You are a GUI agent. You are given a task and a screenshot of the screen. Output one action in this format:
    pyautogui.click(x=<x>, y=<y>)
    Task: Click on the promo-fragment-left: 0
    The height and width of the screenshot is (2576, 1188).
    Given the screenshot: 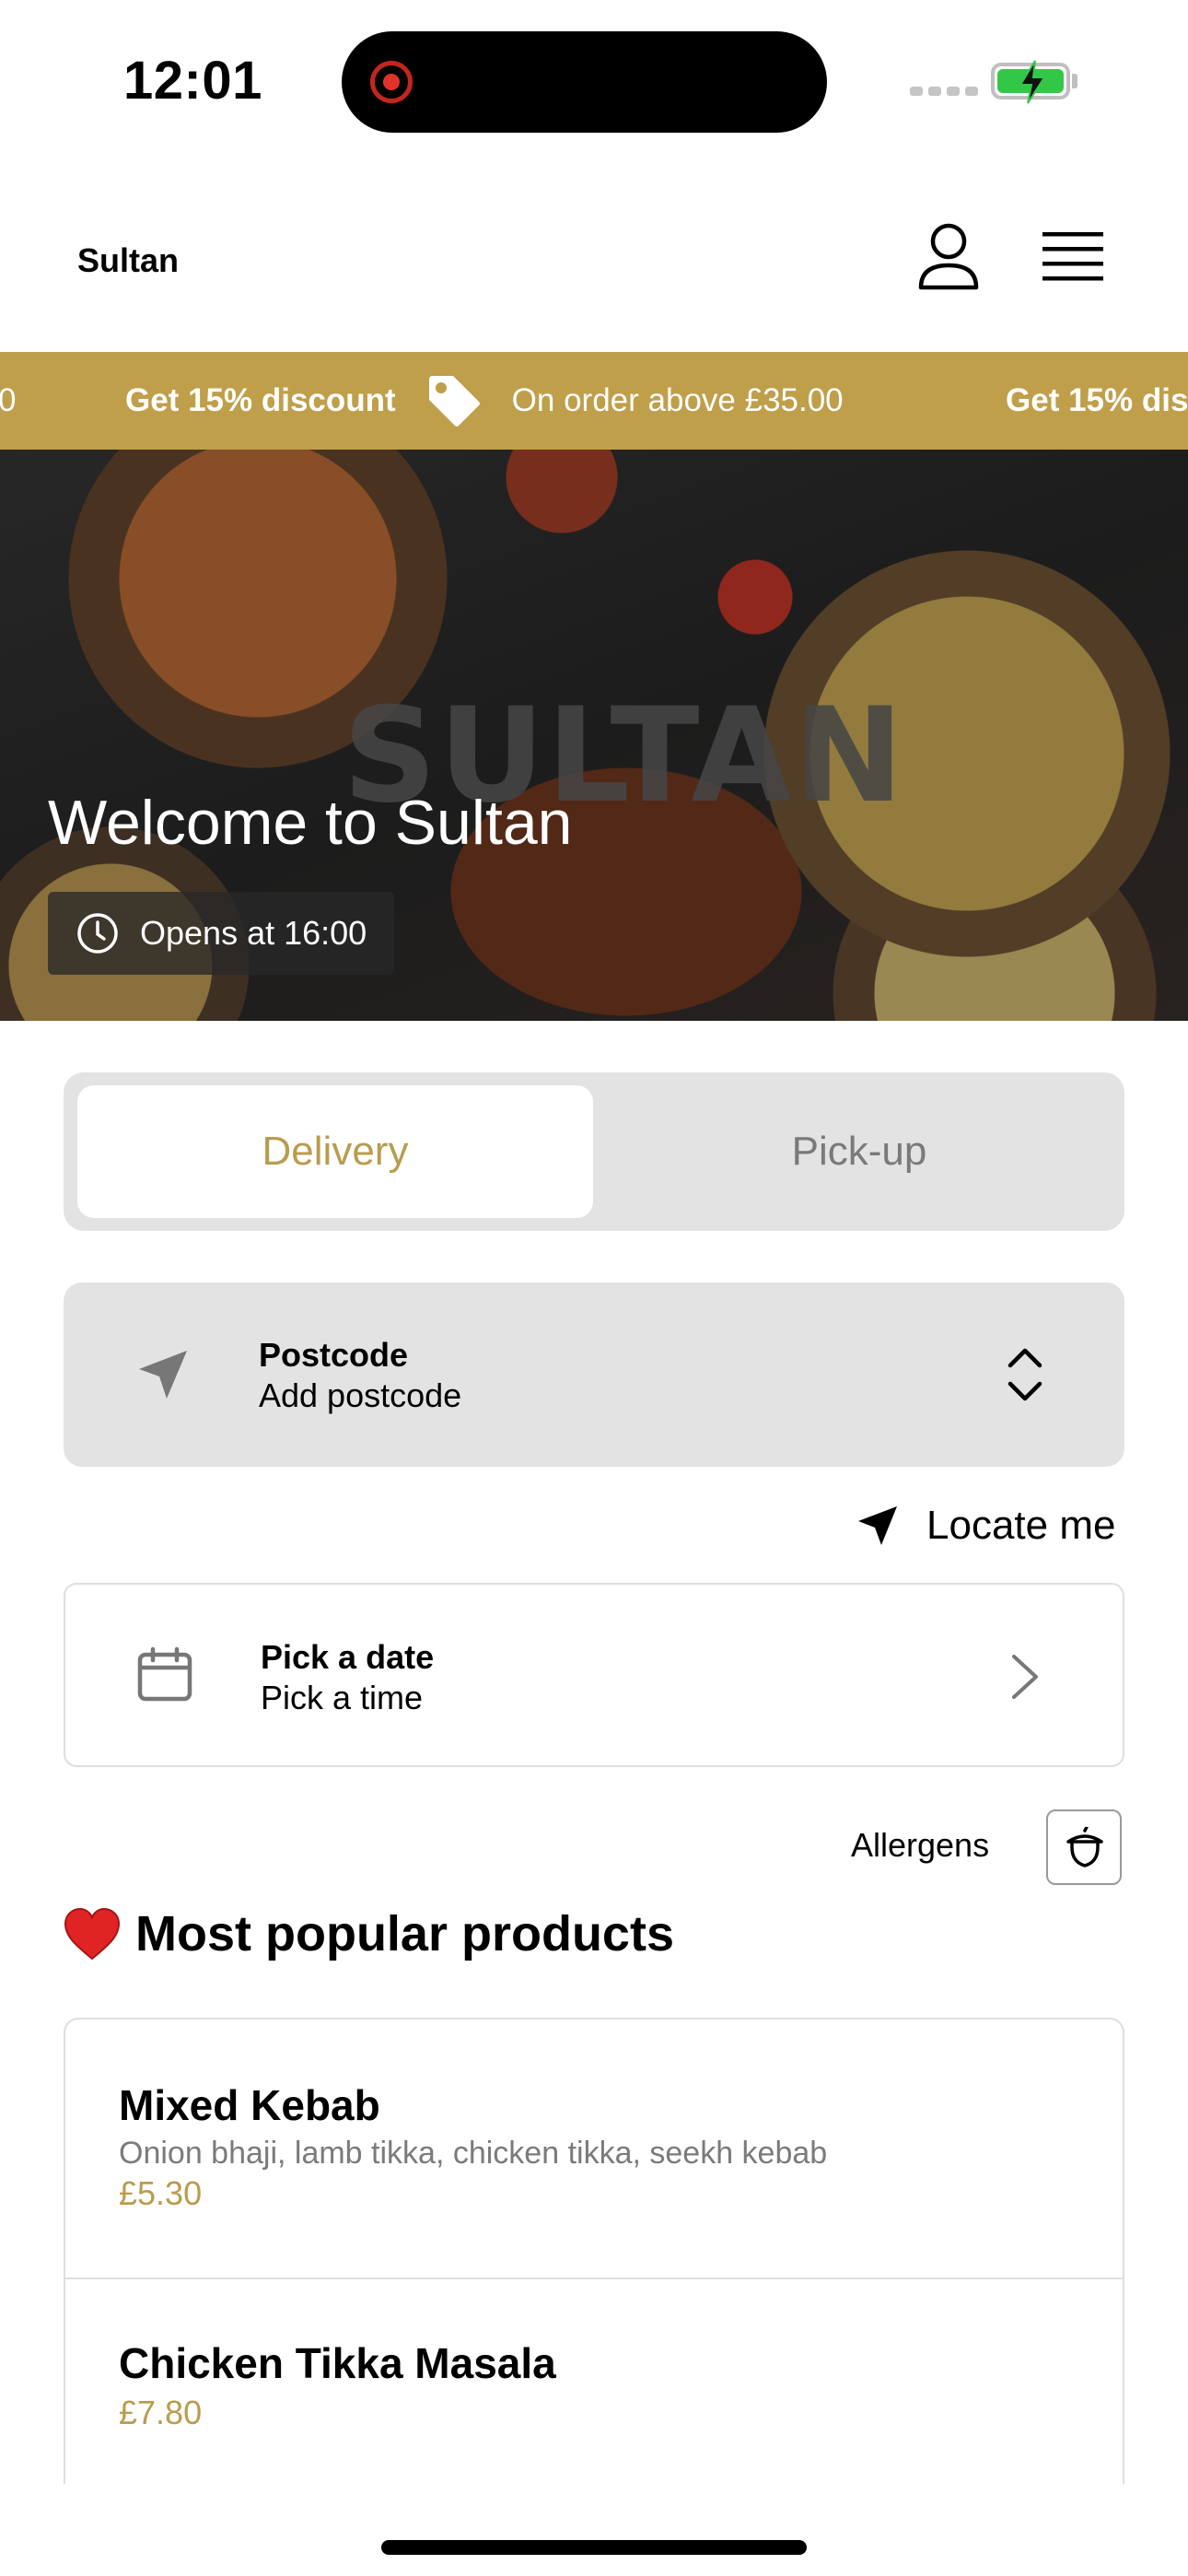 What is the action you would take?
    pyautogui.click(x=8, y=400)
    